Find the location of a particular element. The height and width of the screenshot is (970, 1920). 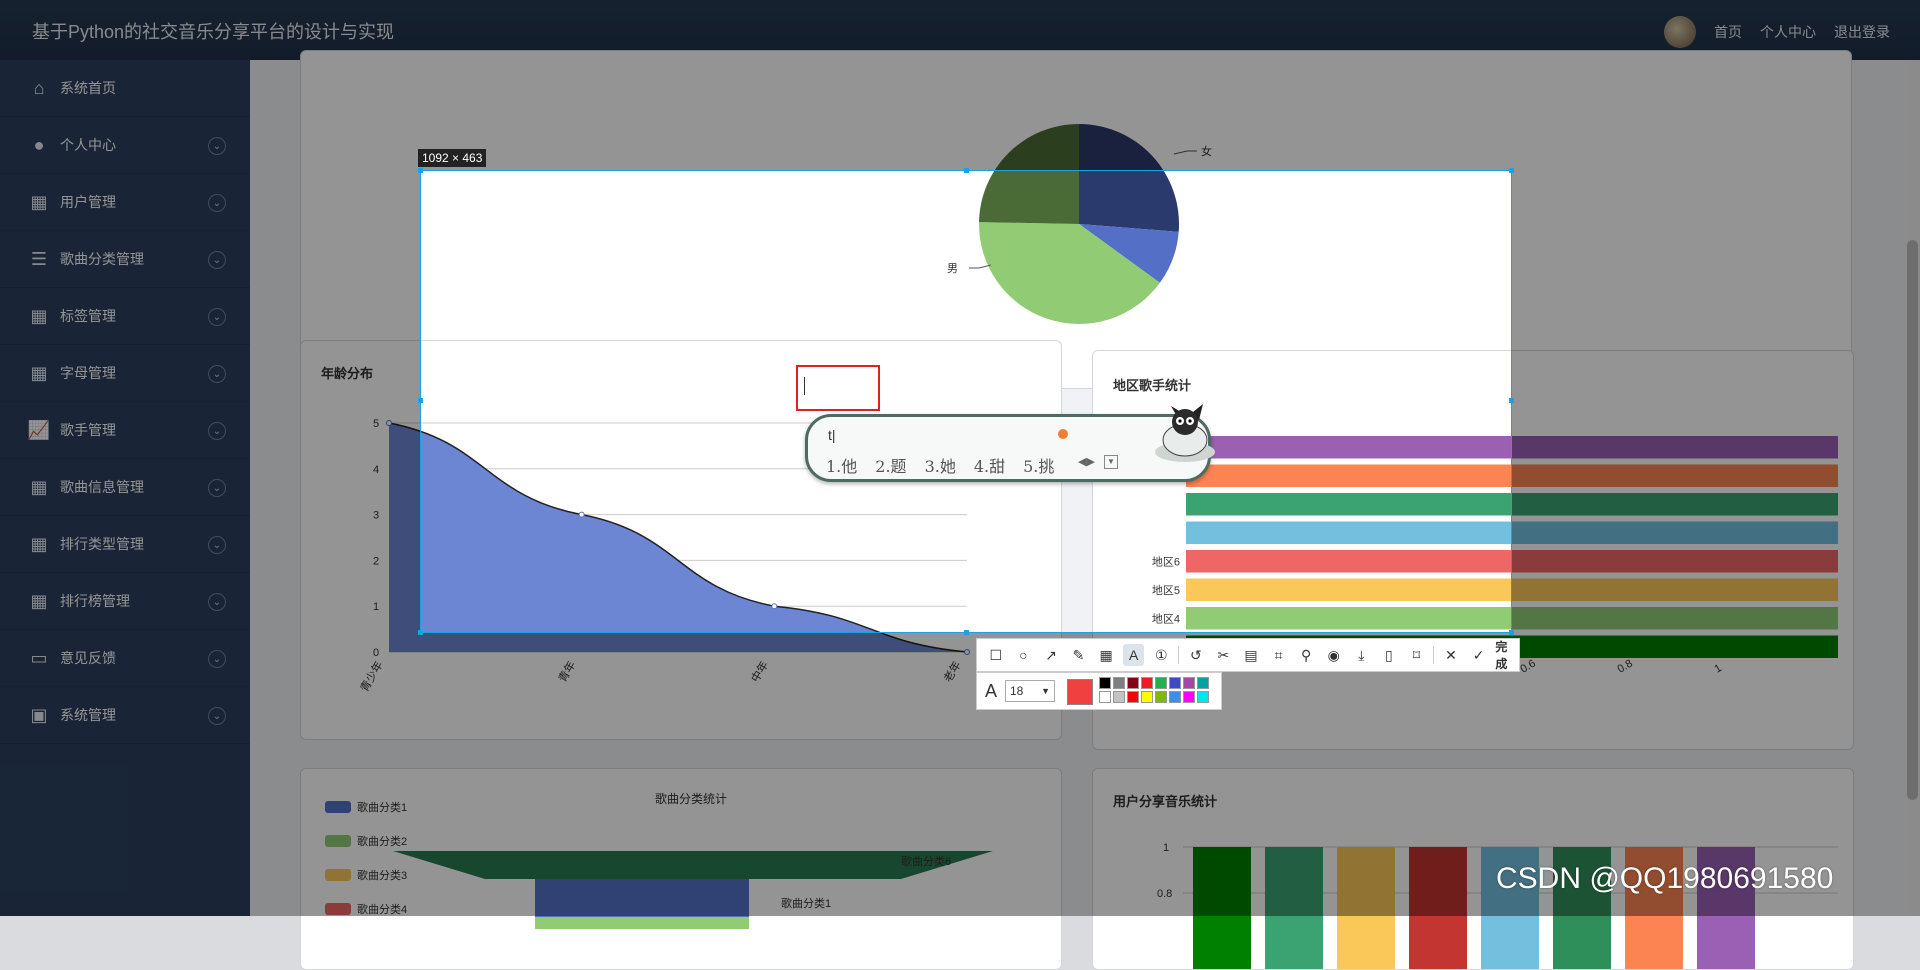

sidebar-item: ▦ 歌曲信息管理 ⌄ is located at coordinates (125, 487).